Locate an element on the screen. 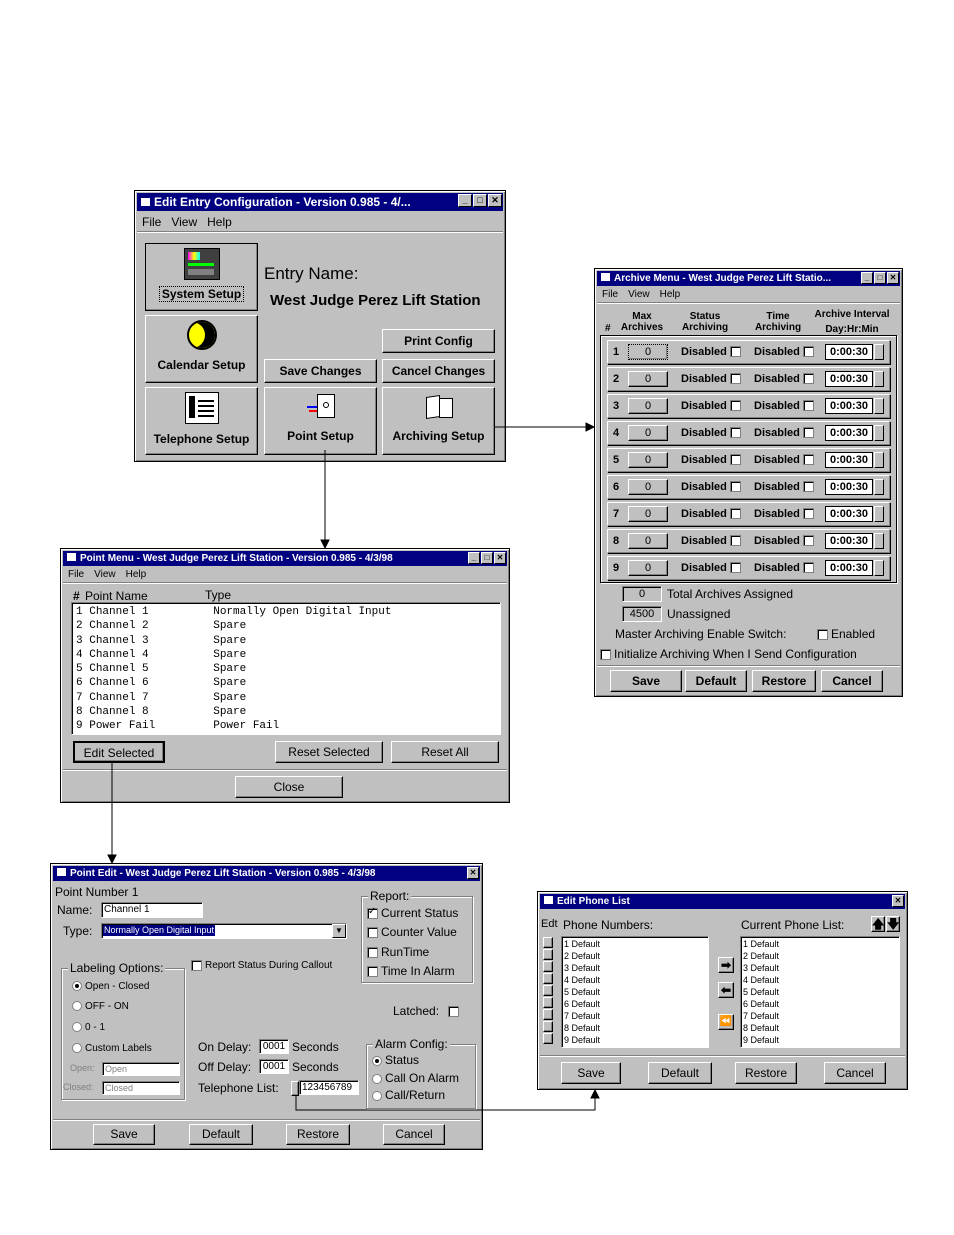  minimize-button: _ is located at coordinates (867, 278).